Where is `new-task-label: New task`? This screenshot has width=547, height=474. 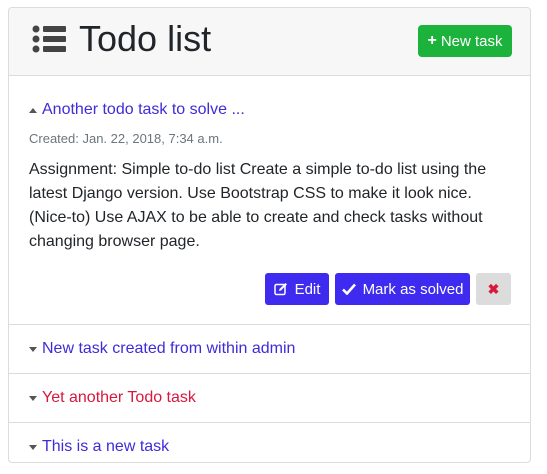
new-task-label: New task is located at coordinates (471, 41).